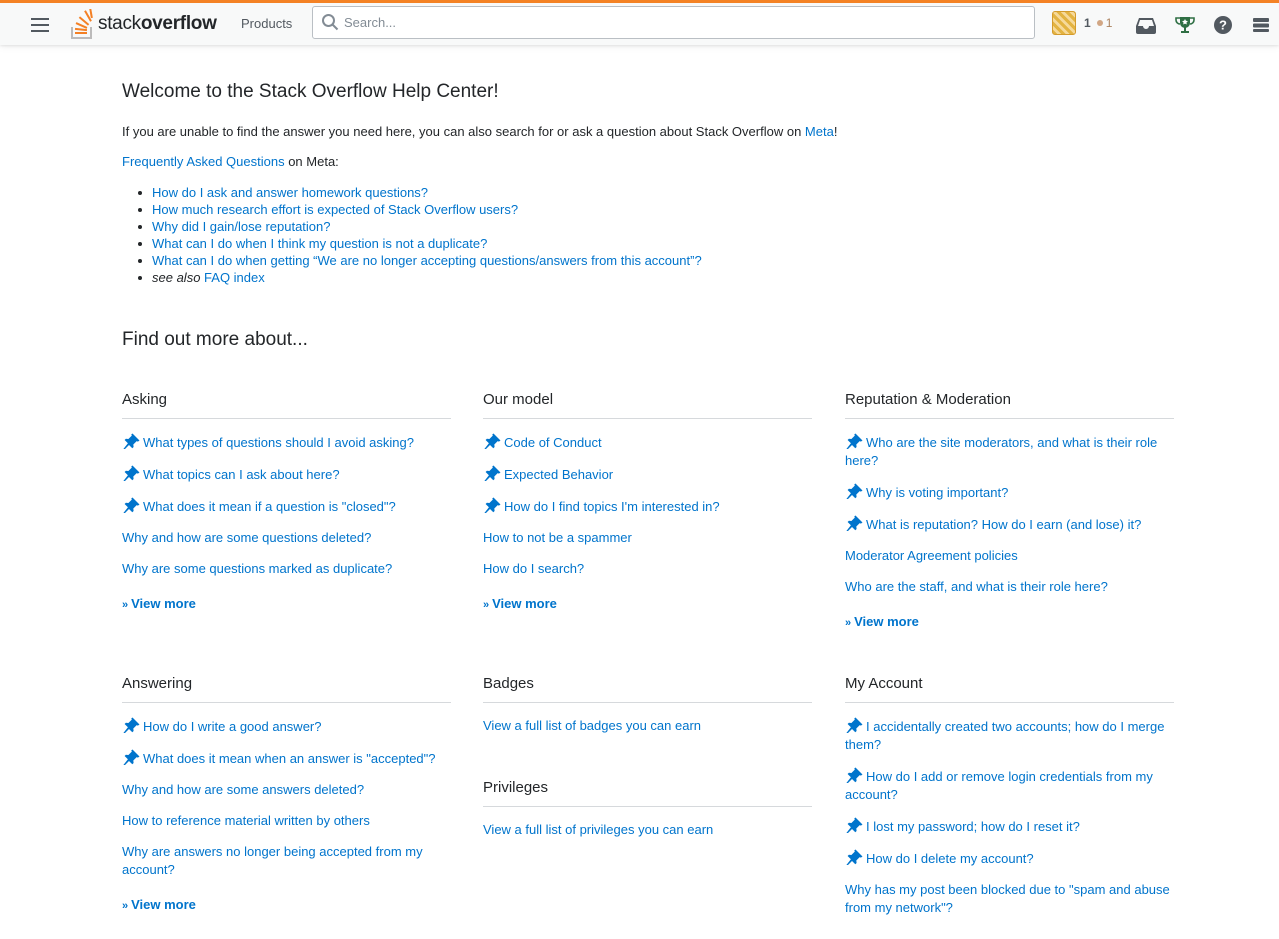 This screenshot has height=939, width=1279. What do you see at coordinates (143, 24) in the screenshot?
I see `stack-overflow-logo: stackoverflow` at bounding box center [143, 24].